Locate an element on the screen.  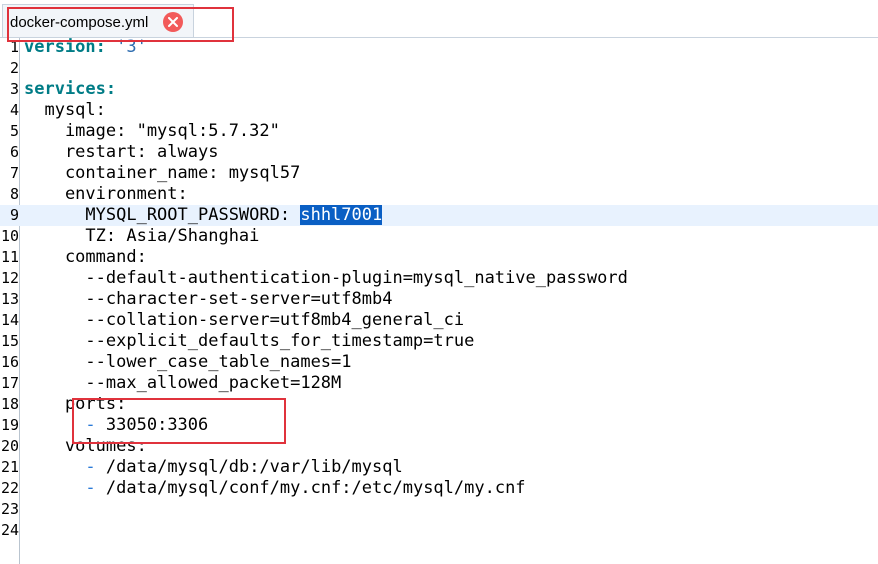
code-line: 8 environment: is located at coordinates (439, 194).